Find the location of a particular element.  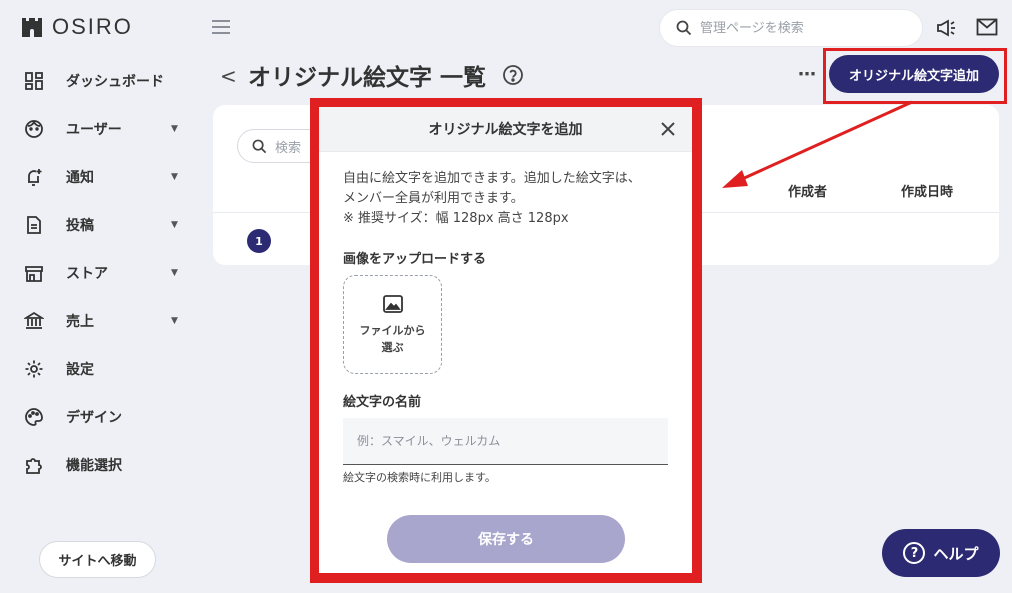

bell-plus-icon is located at coordinates (34, 177).